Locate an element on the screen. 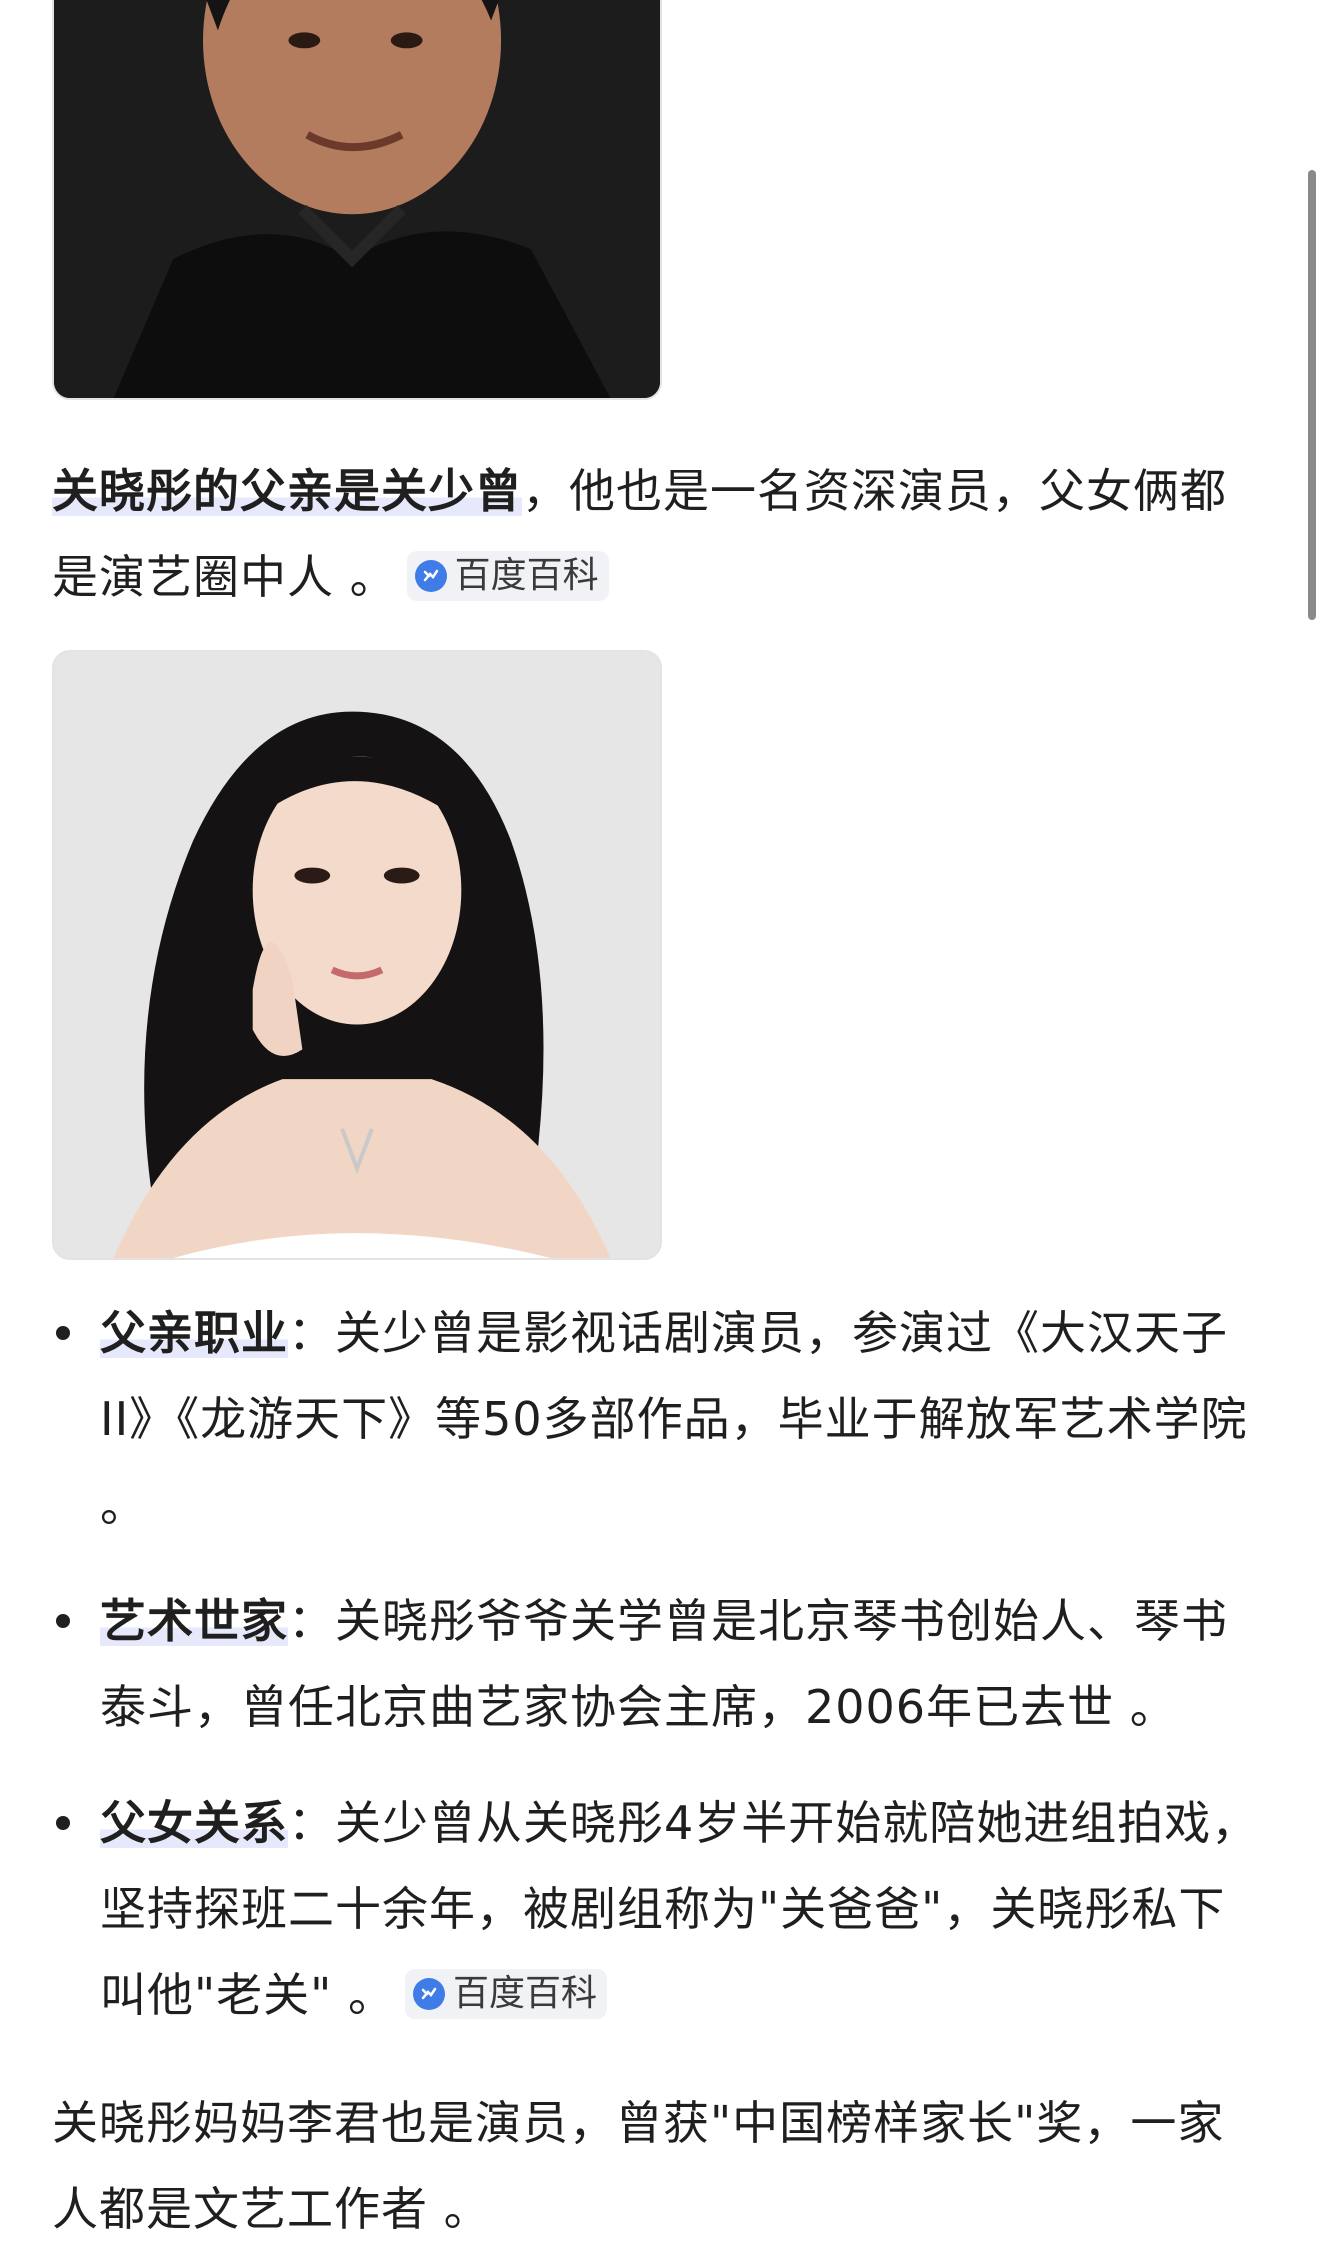 The width and height of the screenshot is (1320, 2252). bullet-citation: 百度百科 is located at coordinates (505, 1994).